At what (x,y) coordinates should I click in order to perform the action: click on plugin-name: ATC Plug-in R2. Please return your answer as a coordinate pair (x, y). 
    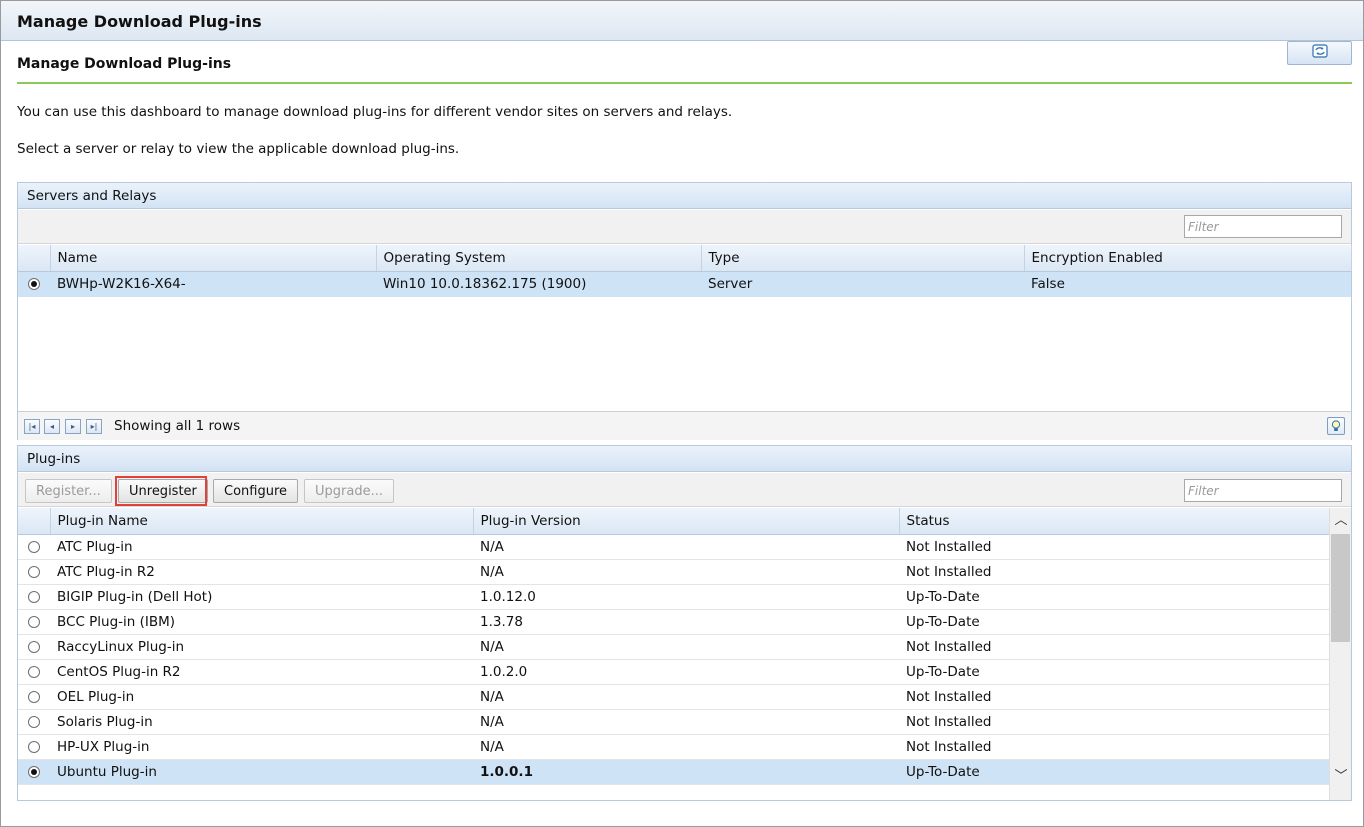
    Looking at the image, I should click on (261, 572).